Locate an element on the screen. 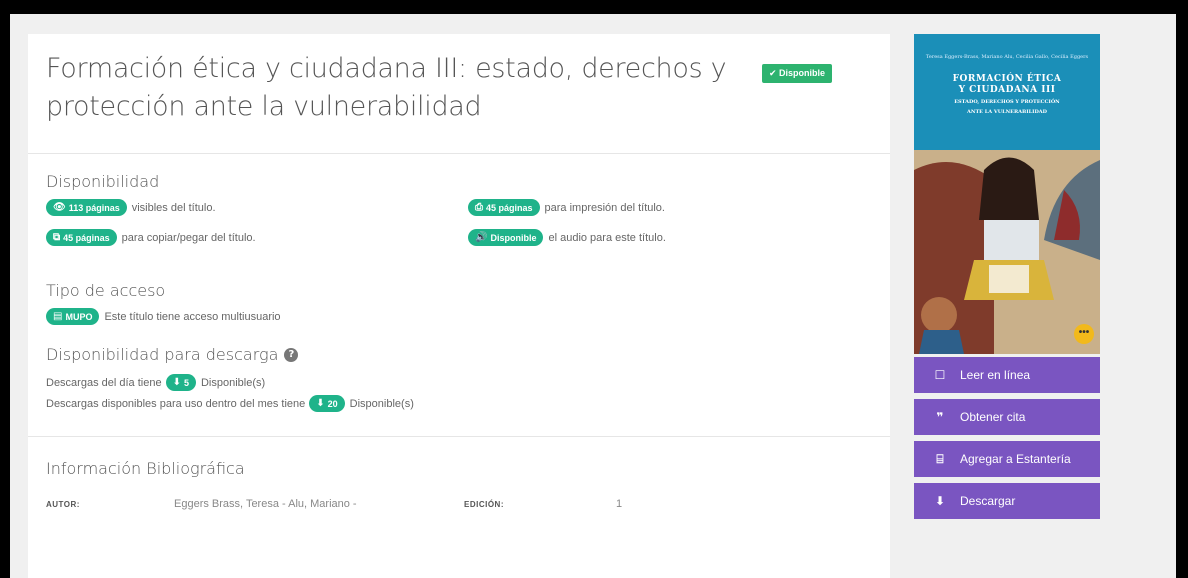 Image resolution: width=1188 pixels, height=578 pixels. downloads-day-suffix: Disponible(s) is located at coordinates (233, 382).